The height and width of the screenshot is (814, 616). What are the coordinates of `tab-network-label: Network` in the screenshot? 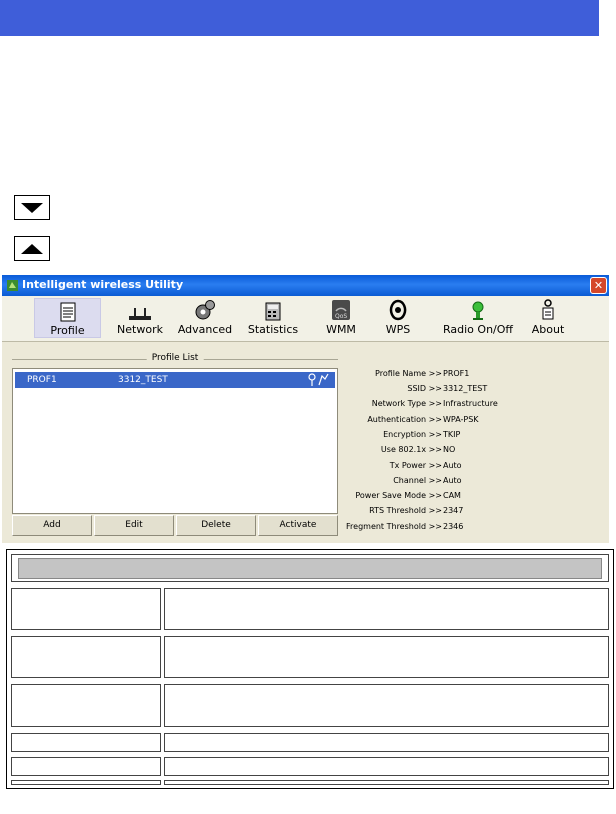 It's located at (140, 329).